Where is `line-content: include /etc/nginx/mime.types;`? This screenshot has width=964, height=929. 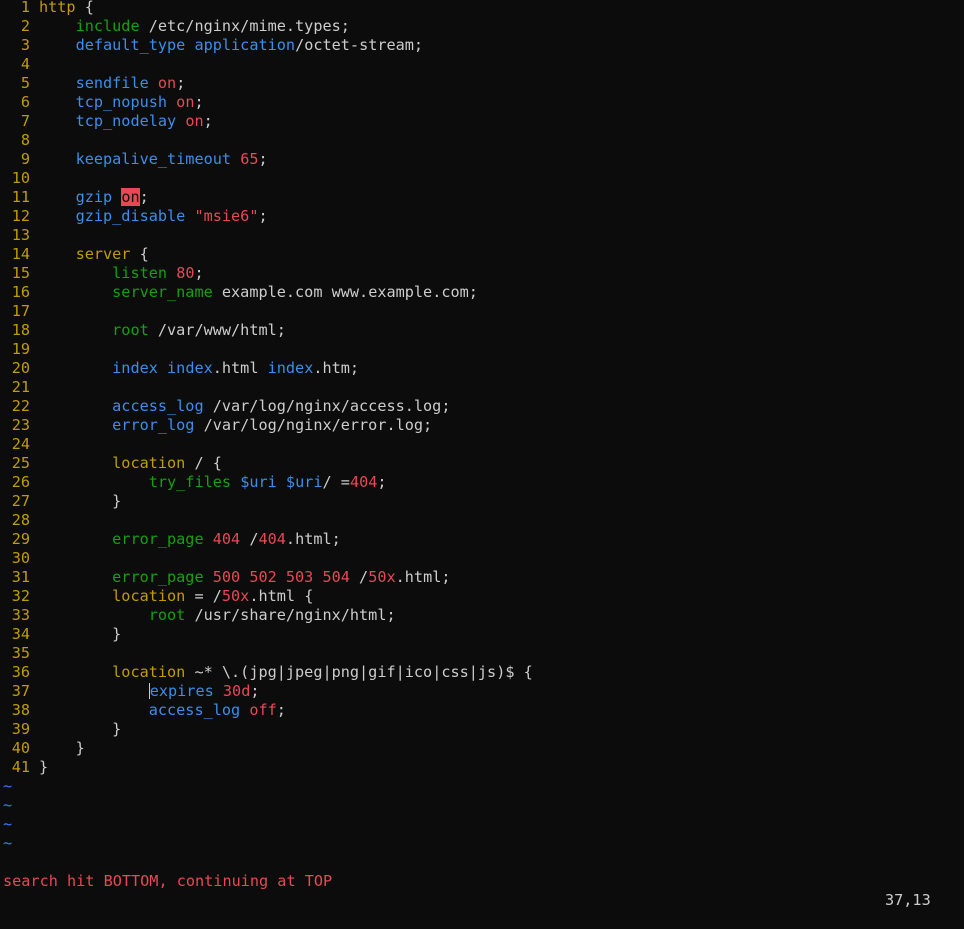
line-content: include /etc/nginx/mime.types; is located at coordinates (194, 26).